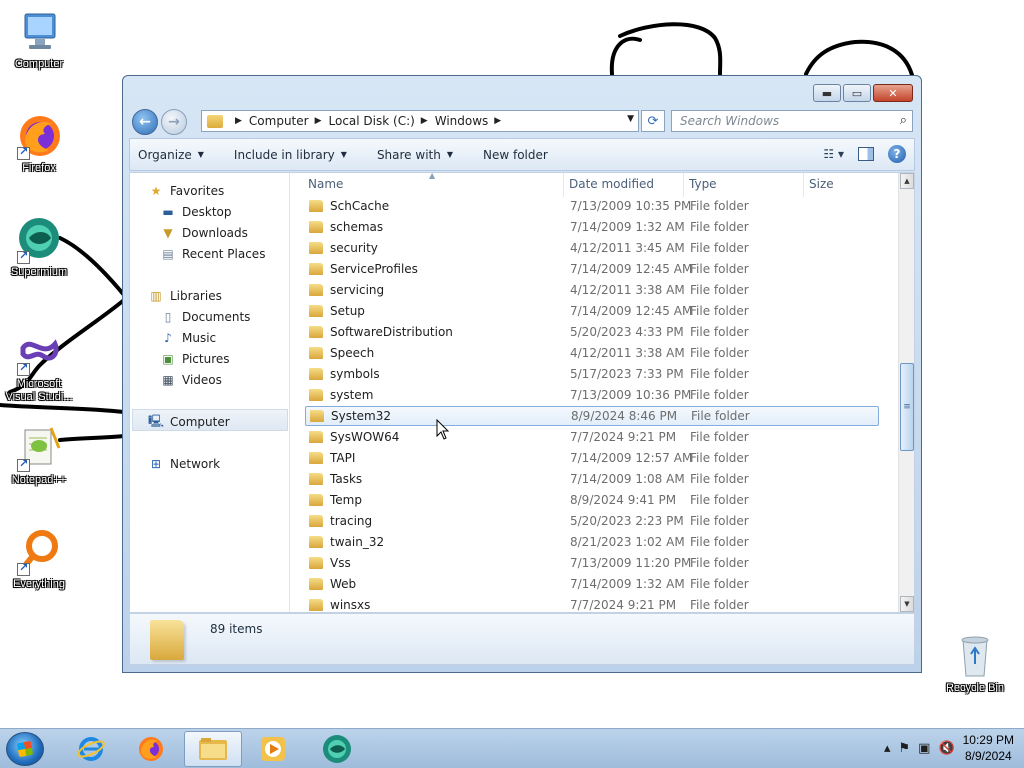 Image resolution: width=1024 pixels, height=768 pixels. Describe the element at coordinates (975, 663) in the screenshot. I see `desktop-icon-recycle-bin: Recycle Bin` at that location.